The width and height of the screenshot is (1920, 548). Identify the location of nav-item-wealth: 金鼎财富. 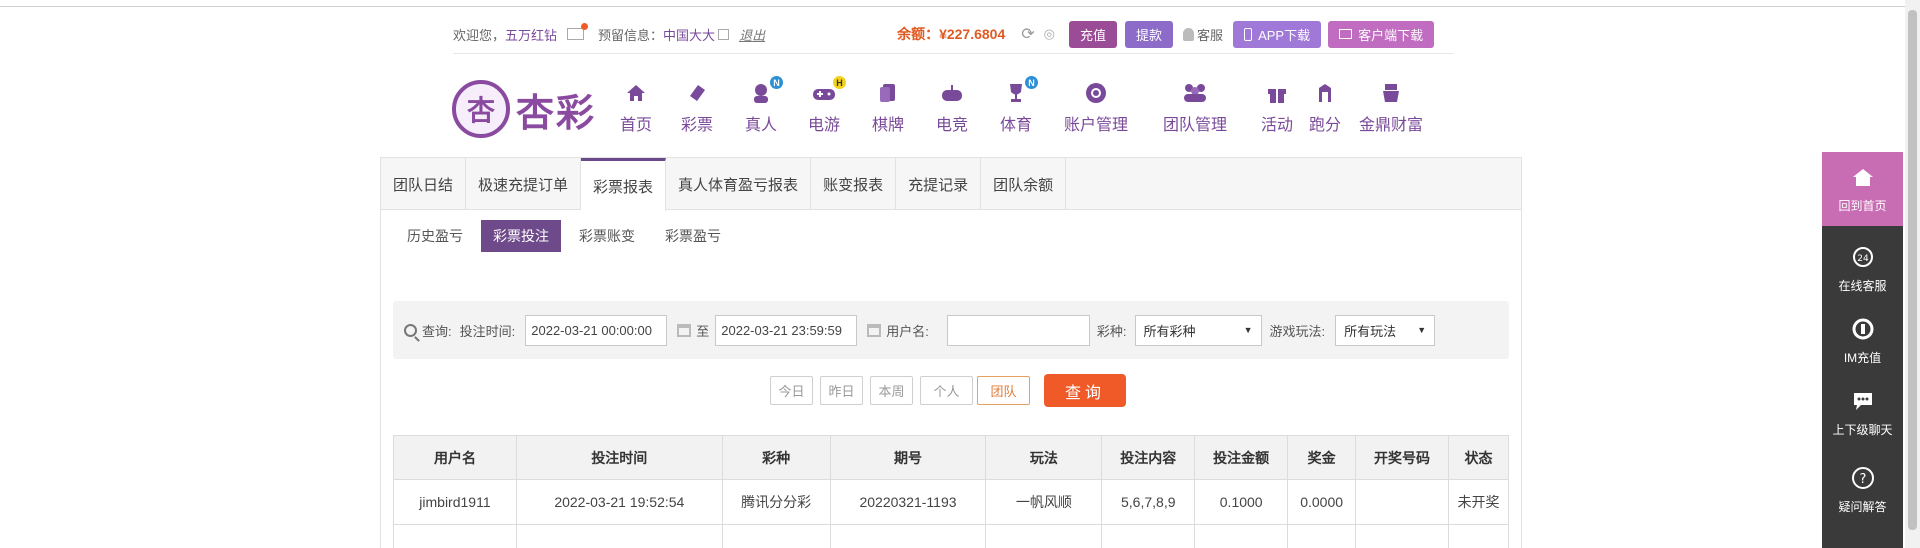
(1391, 110).